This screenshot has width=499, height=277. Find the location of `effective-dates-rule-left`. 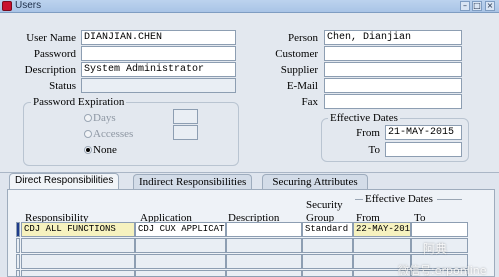

effective-dates-rule-left is located at coordinates (359, 199).